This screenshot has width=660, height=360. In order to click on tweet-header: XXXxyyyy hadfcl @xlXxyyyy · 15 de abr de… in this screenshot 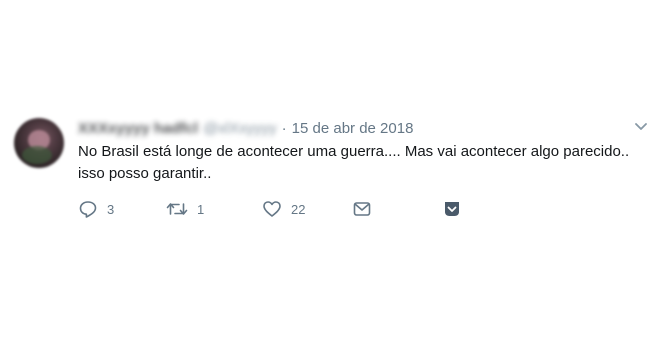, I will do `click(245, 128)`.